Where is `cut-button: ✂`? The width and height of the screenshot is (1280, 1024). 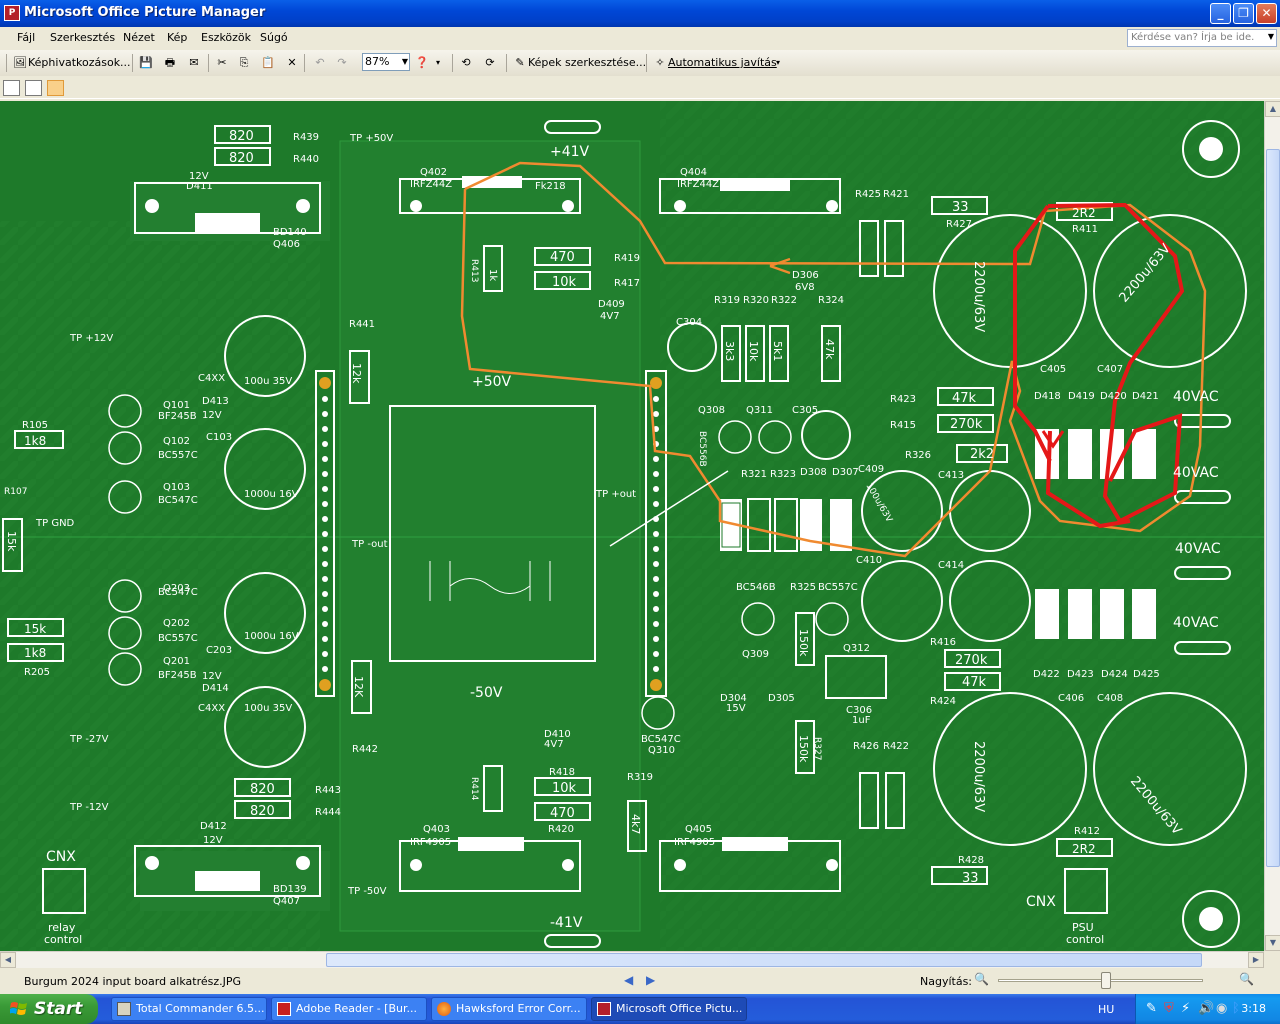 cut-button: ✂ is located at coordinates (222, 63).